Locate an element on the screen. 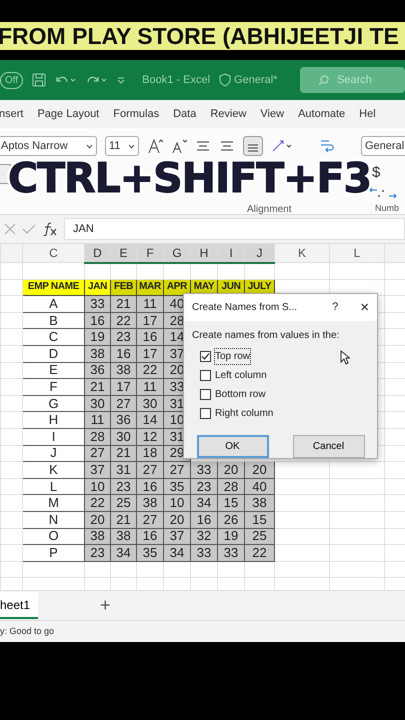  column-header: G is located at coordinates (177, 253).